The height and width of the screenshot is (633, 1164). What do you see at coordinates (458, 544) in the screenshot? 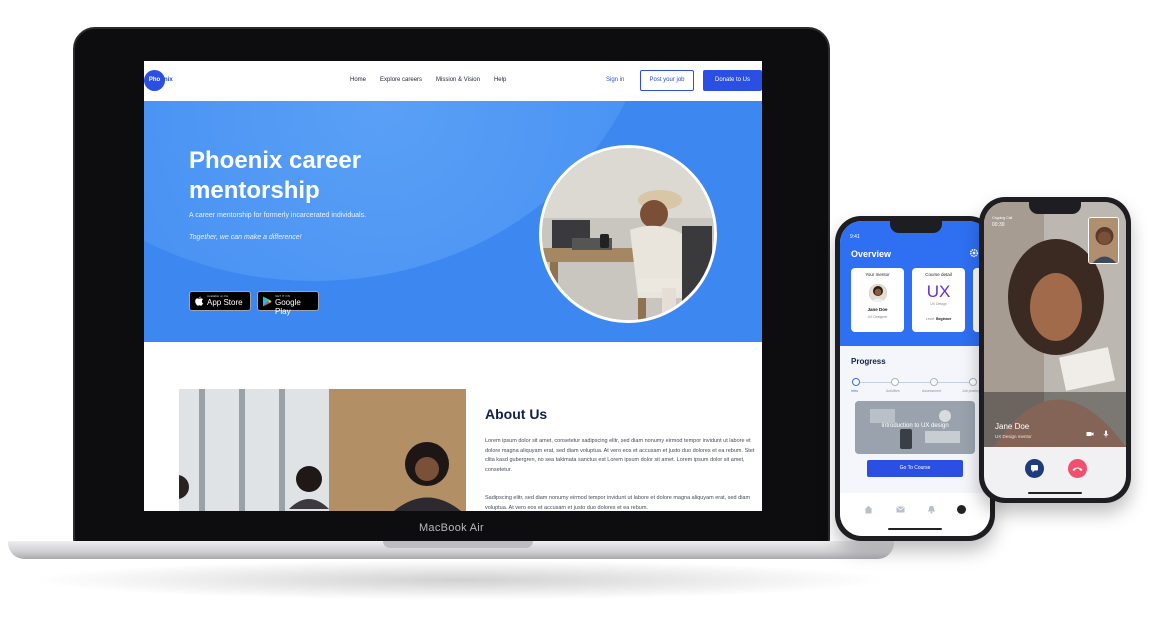
I see `laptop-base-notch` at bounding box center [458, 544].